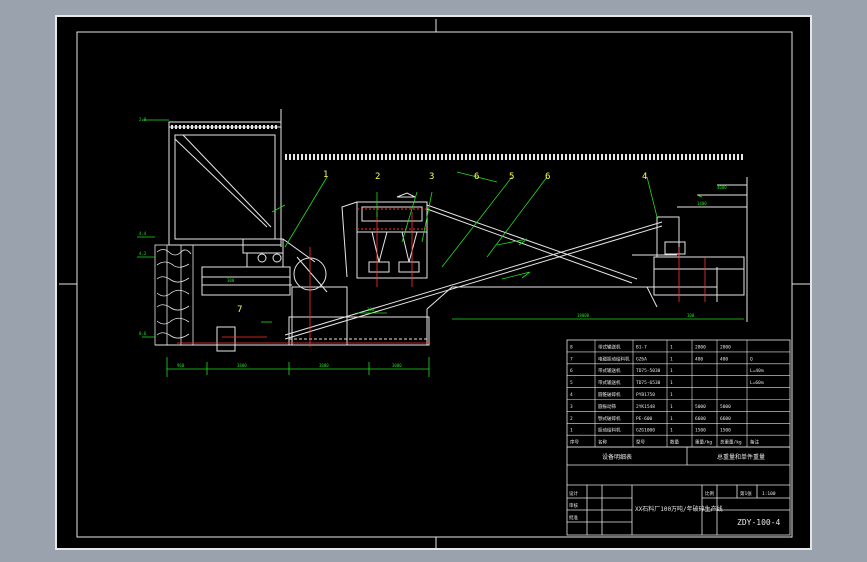  Describe the element at coordinates (442, 242) in the screenshot. I see `callouts: 1 2 3 6 5 6 4 7` at that location.